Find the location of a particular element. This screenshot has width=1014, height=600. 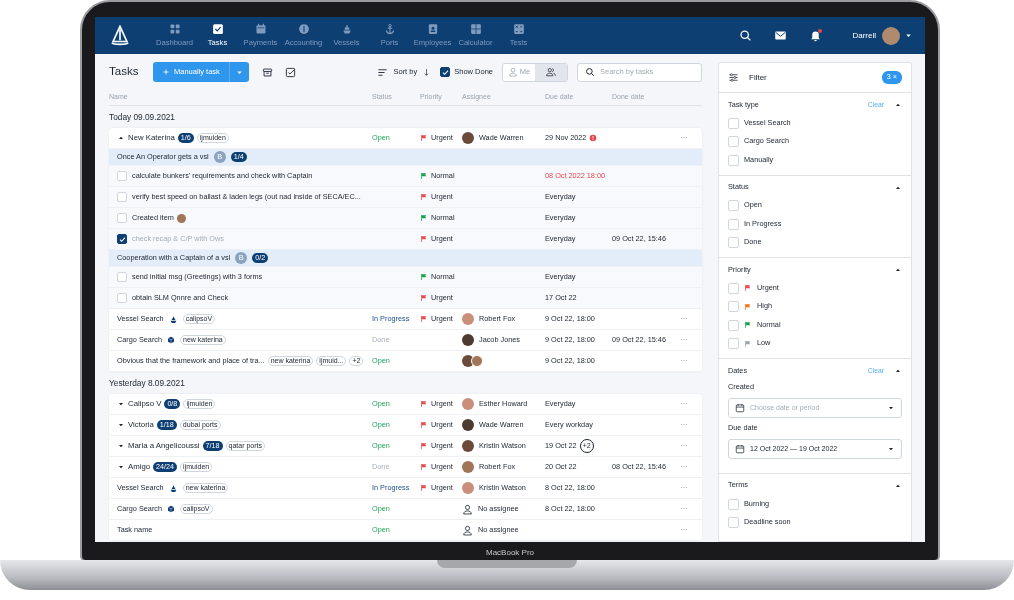

task-checkbox is located at coordinates (122, 239).